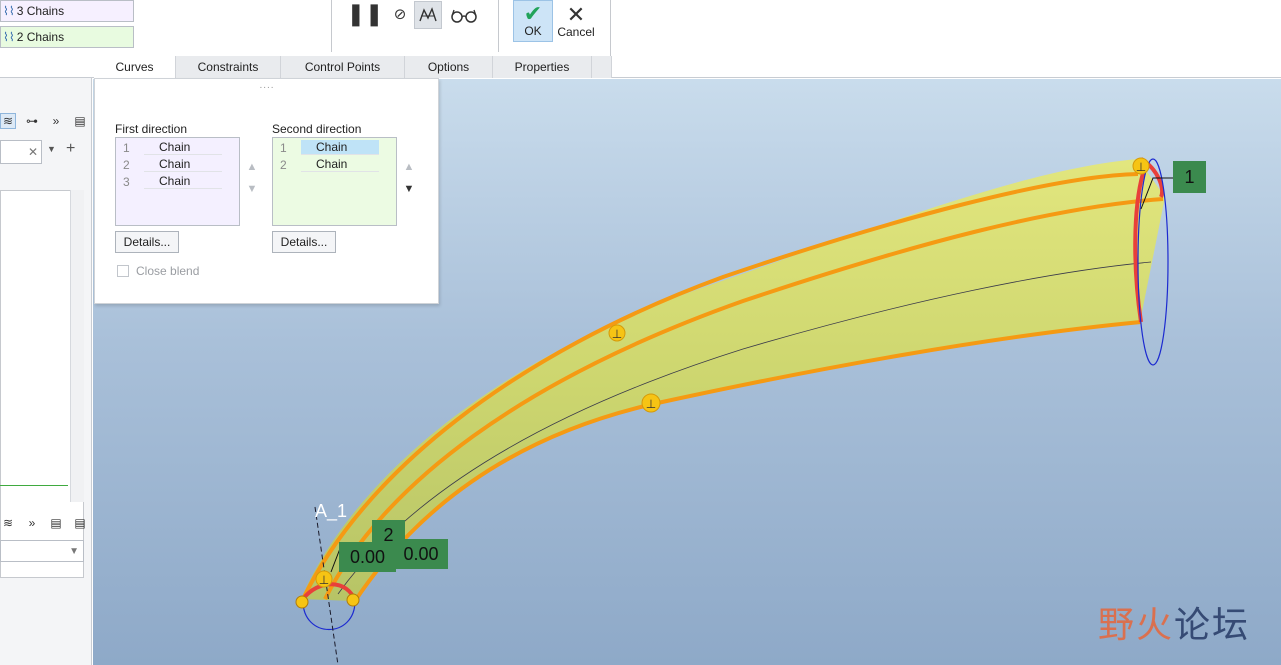 This screenshot has height=665, width=1281. I want to click on cancel-button: ✕ Cancel, so click(576, 21).